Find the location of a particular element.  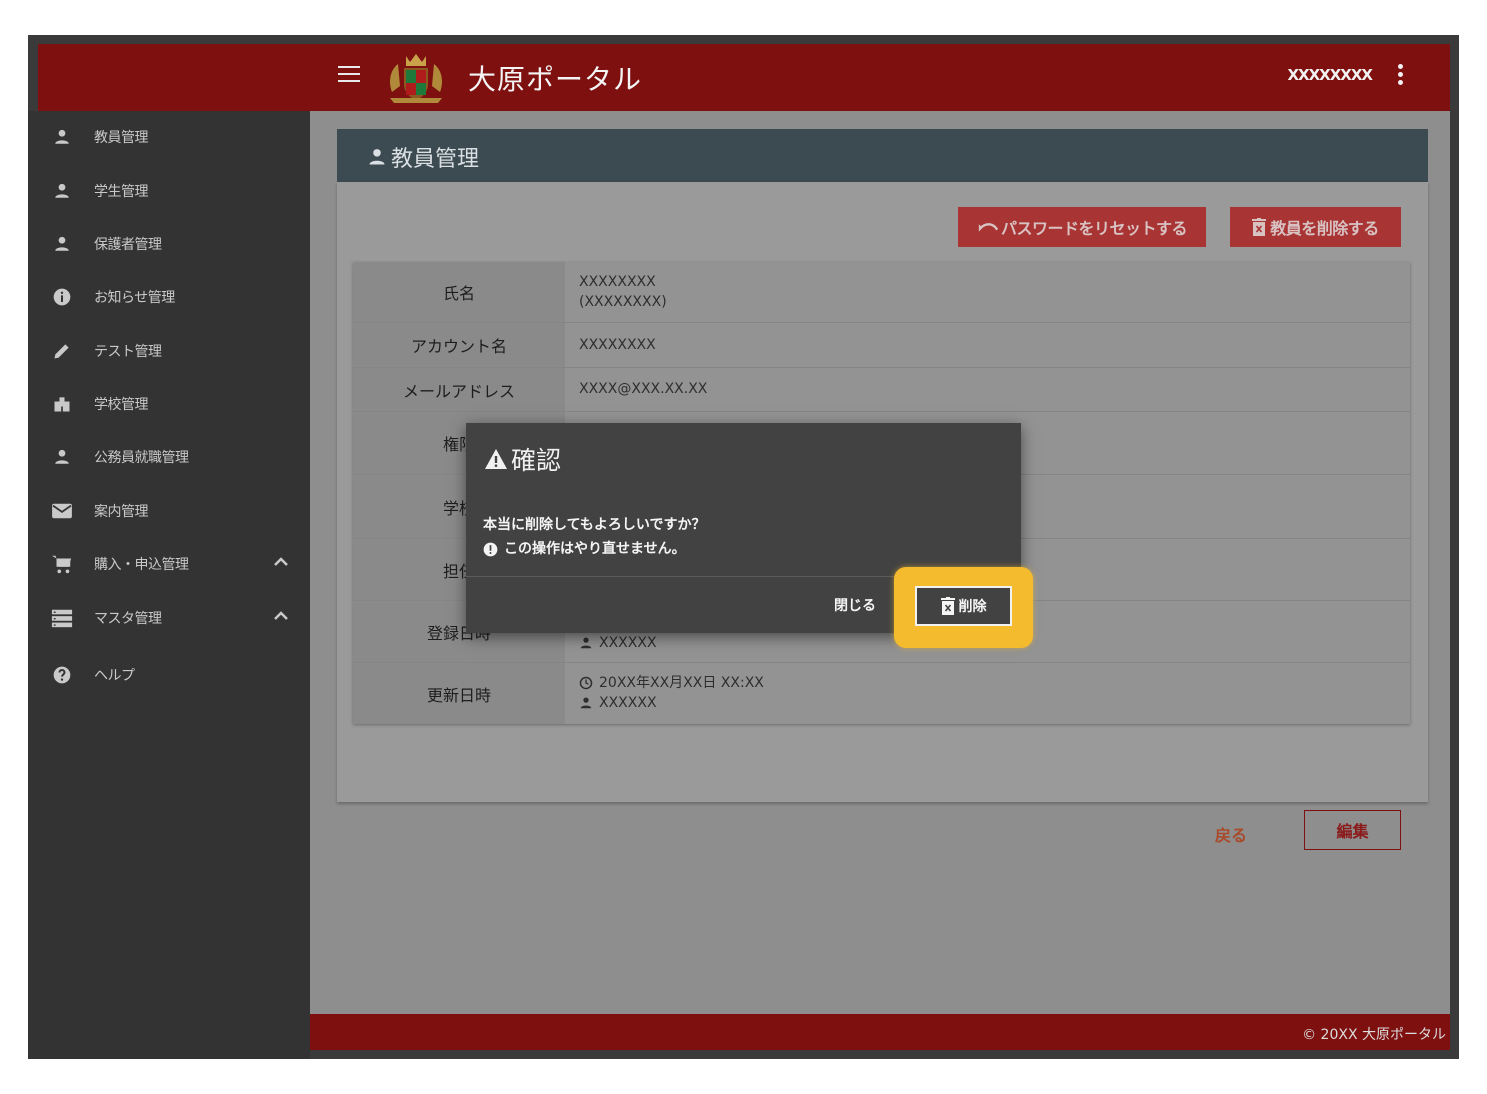

sidebar-item-label: 公務員就職管理 is located at coordinates (141, 458).